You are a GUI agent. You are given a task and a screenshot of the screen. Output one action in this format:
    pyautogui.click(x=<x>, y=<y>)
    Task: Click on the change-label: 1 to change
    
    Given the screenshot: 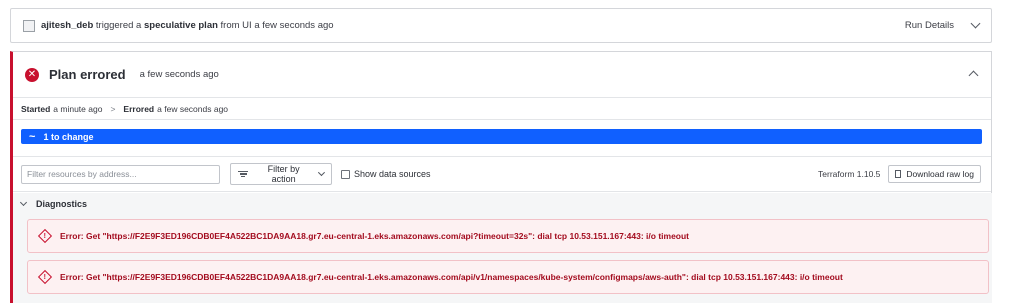 What is the action you would take?
    pyautogui.click(x=68, y=136)
    